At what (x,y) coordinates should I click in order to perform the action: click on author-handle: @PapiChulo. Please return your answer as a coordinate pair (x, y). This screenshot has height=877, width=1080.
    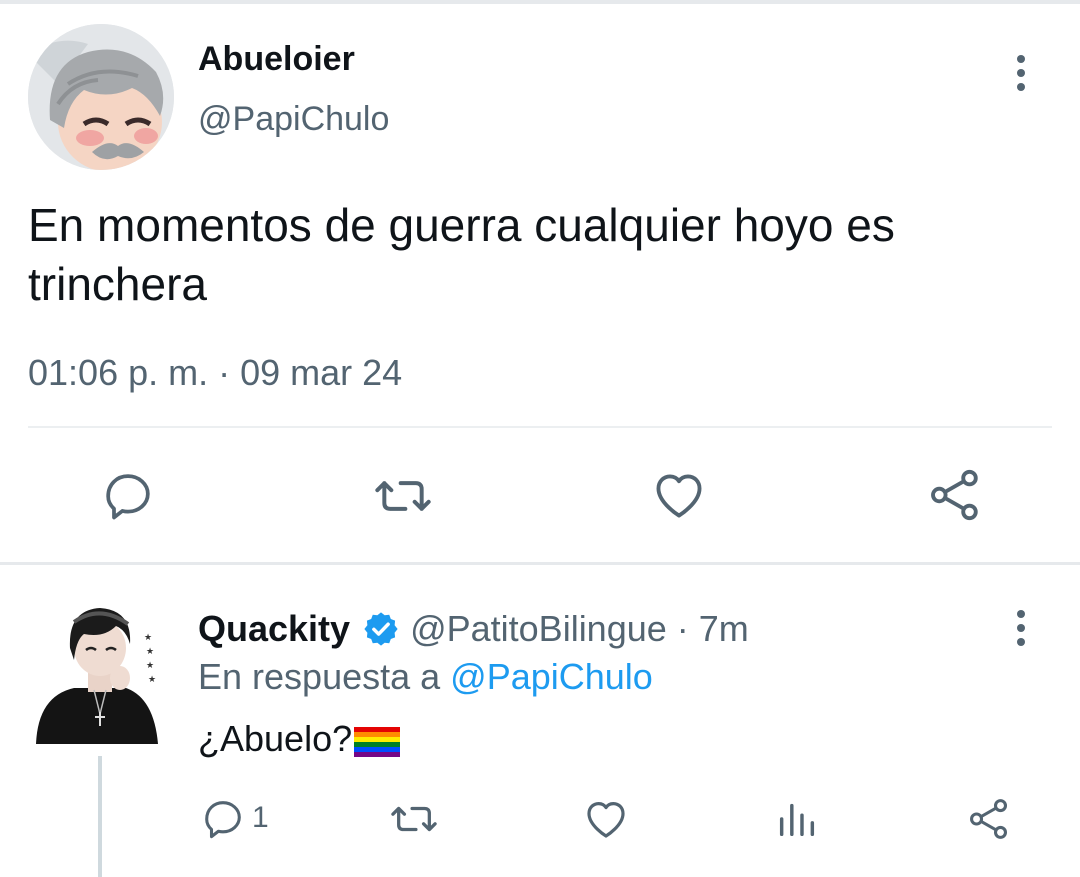
    Looking at the image, I should click on (293, 119).